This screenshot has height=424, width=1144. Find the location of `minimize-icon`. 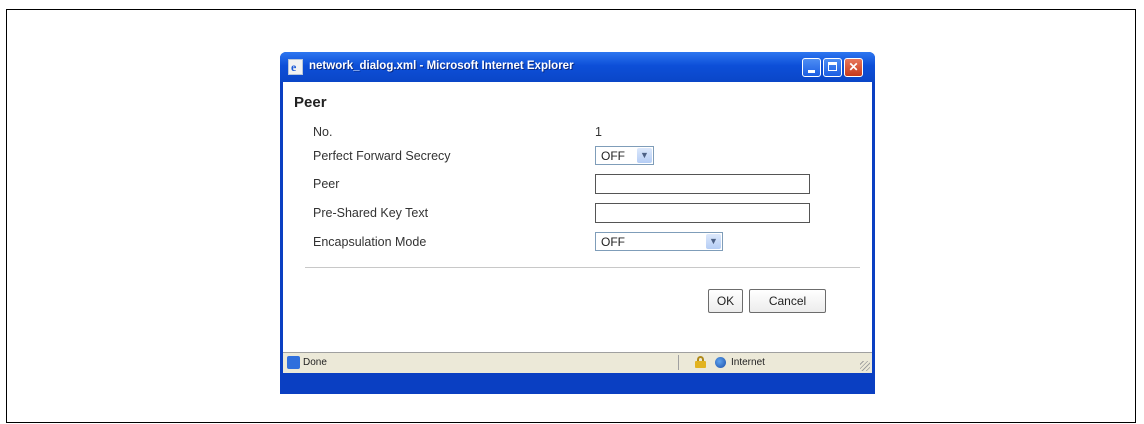

minimize-icon is located at coordinates (811, 71).